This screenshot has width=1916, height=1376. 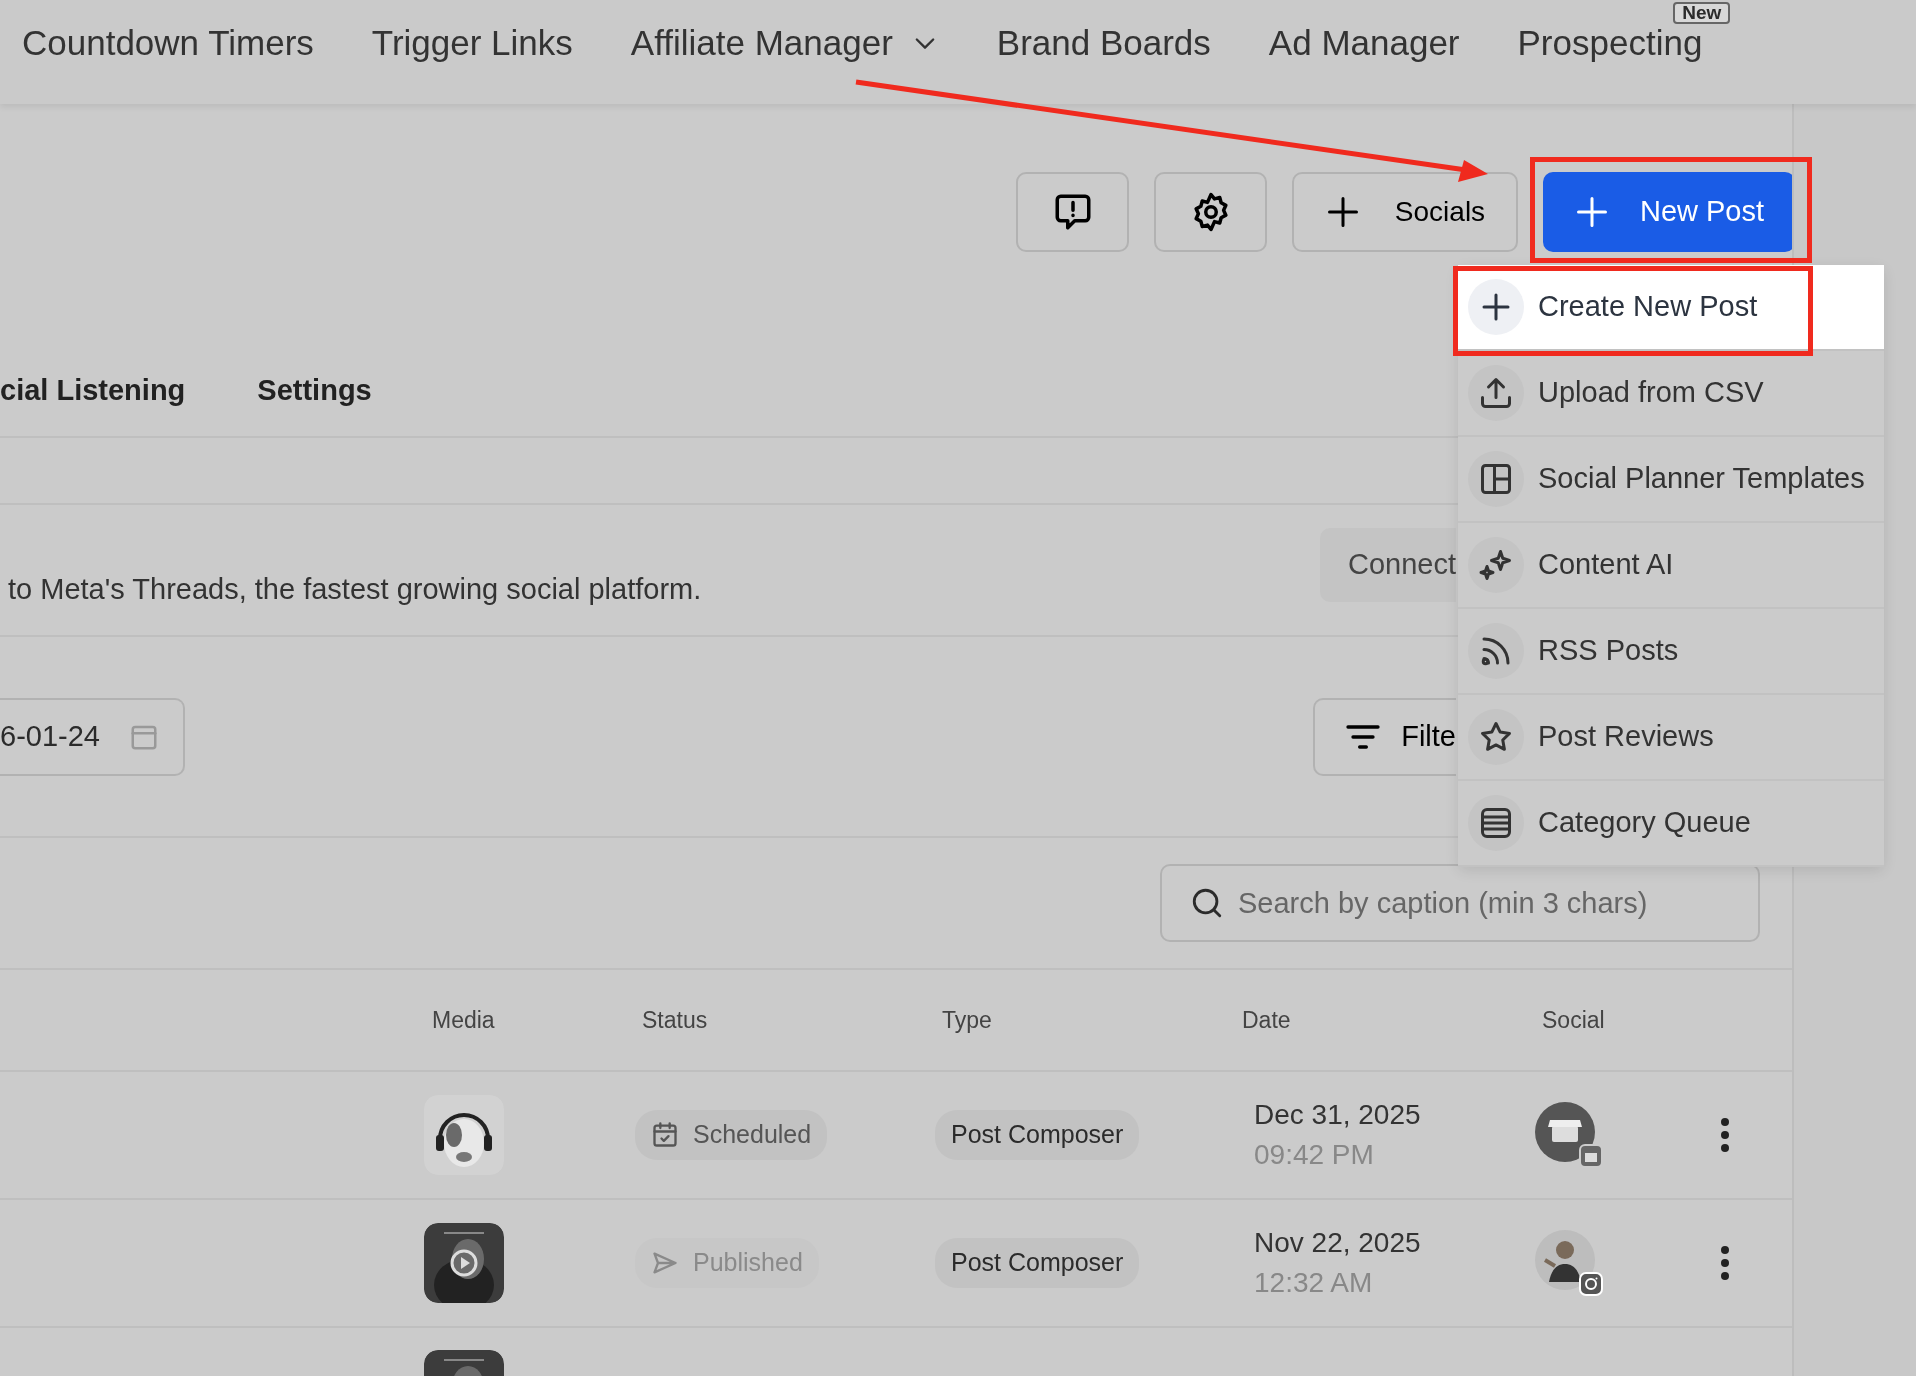 What do you see at coordinates (665, 1263) in the screenshot?
I see `send-icon` at bounding box center [665, 1263].